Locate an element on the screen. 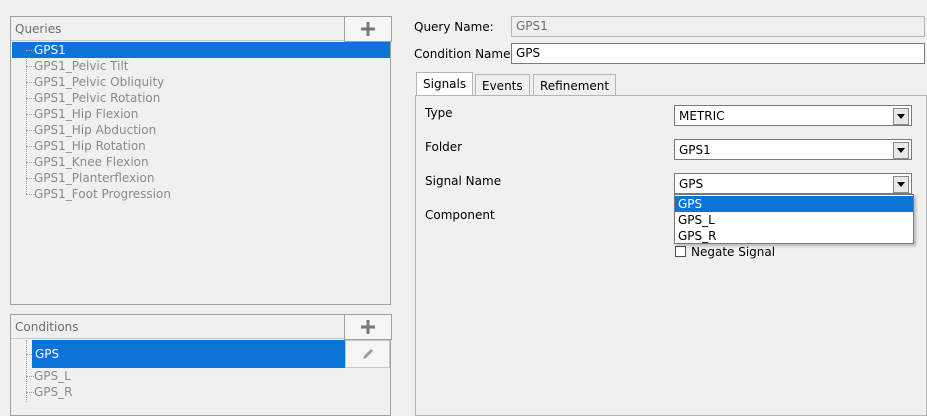 Image resolution: width=927 pixels, height=416 pixels. tree-item-condition-2: GPS_R is located at coordinates (201, 392).